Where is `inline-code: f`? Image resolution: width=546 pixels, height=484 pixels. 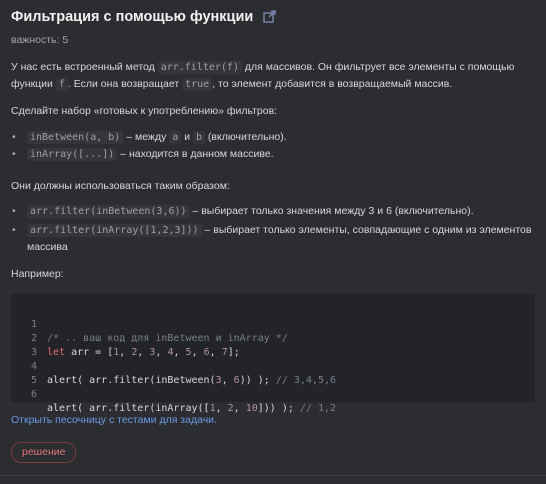
inline-code: f is located at coordinates (61, 84).